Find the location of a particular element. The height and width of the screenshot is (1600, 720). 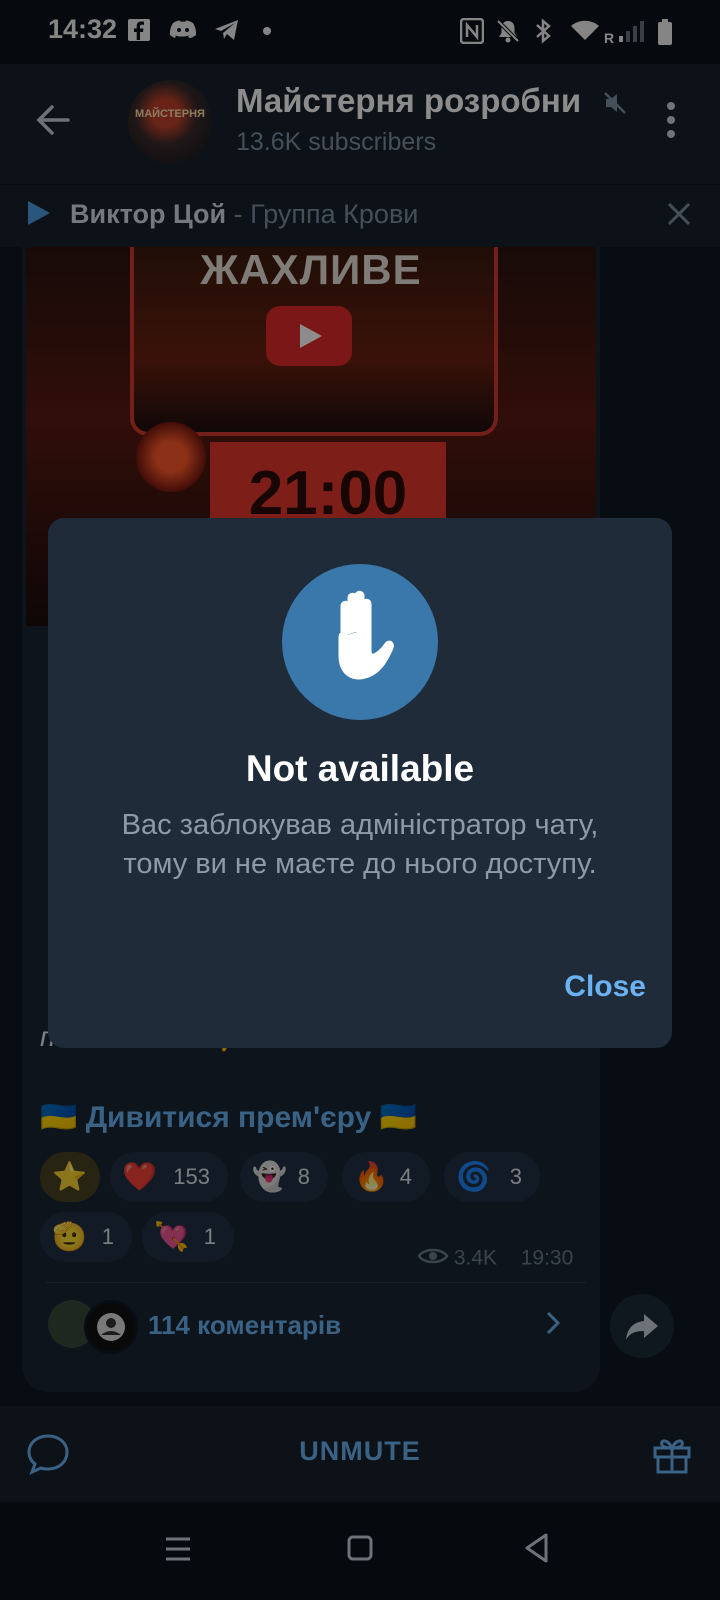

stop-hand-icon is located at coordinates (360, 642).